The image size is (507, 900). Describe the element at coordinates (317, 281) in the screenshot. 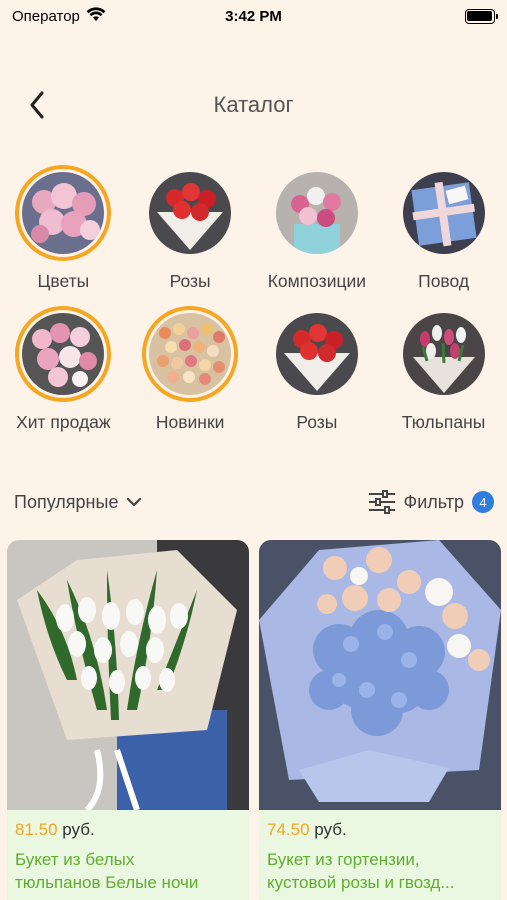

I see `category-label: Композиции` at that location.